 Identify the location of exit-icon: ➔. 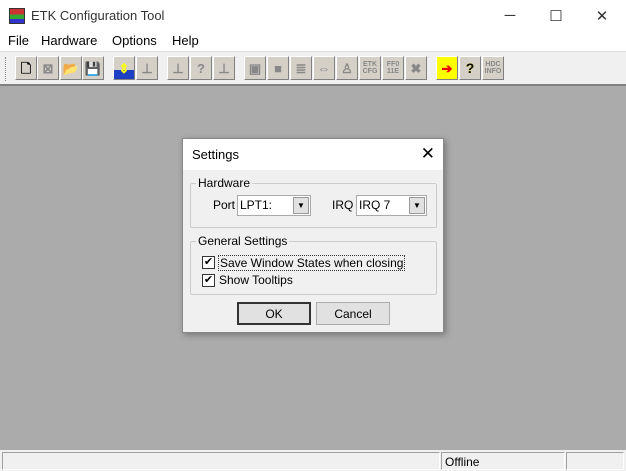
(447, 68).